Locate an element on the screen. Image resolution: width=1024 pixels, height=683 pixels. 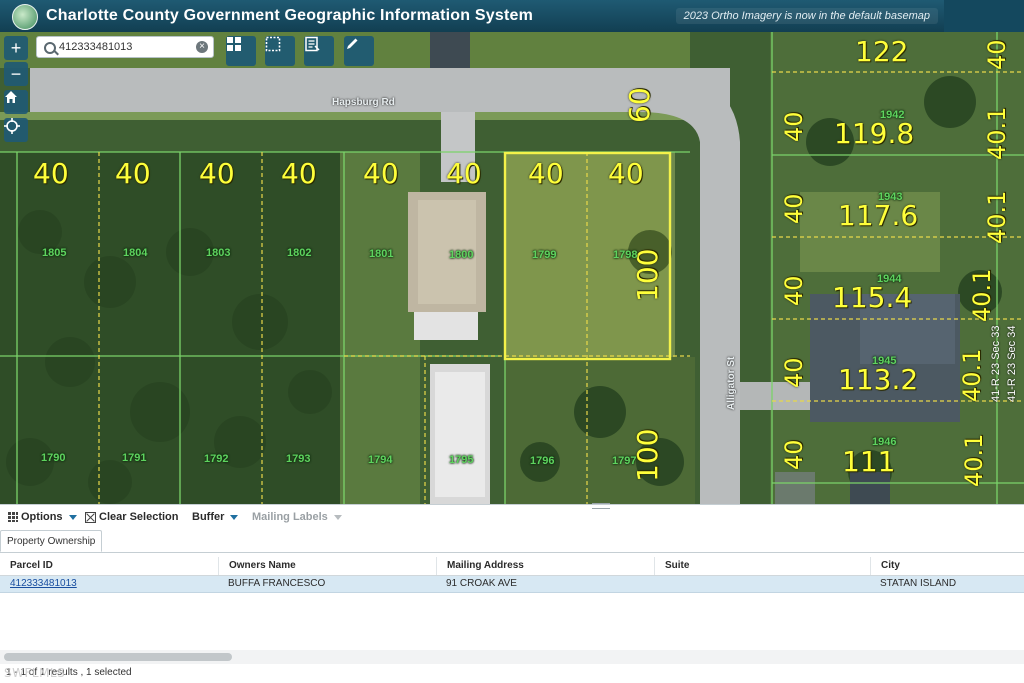
lot-number: 1791 is located at coordinates (134, 458).